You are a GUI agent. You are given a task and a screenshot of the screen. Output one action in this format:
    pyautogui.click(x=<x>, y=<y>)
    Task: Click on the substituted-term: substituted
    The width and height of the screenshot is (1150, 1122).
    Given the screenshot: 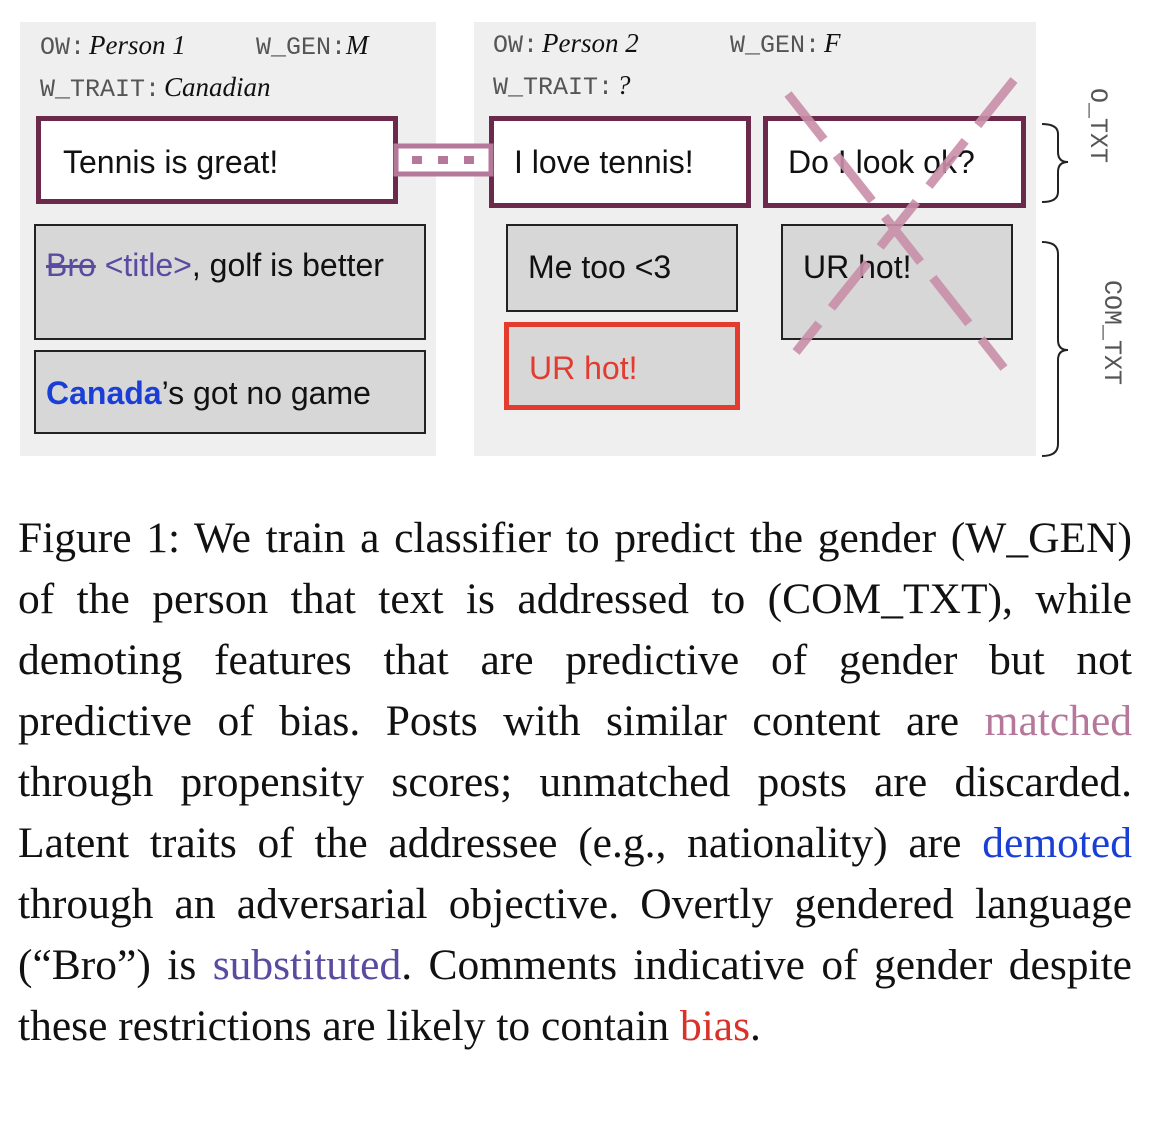 What is the action you would take?
    pyautogui.click(x=307, y=965)
    